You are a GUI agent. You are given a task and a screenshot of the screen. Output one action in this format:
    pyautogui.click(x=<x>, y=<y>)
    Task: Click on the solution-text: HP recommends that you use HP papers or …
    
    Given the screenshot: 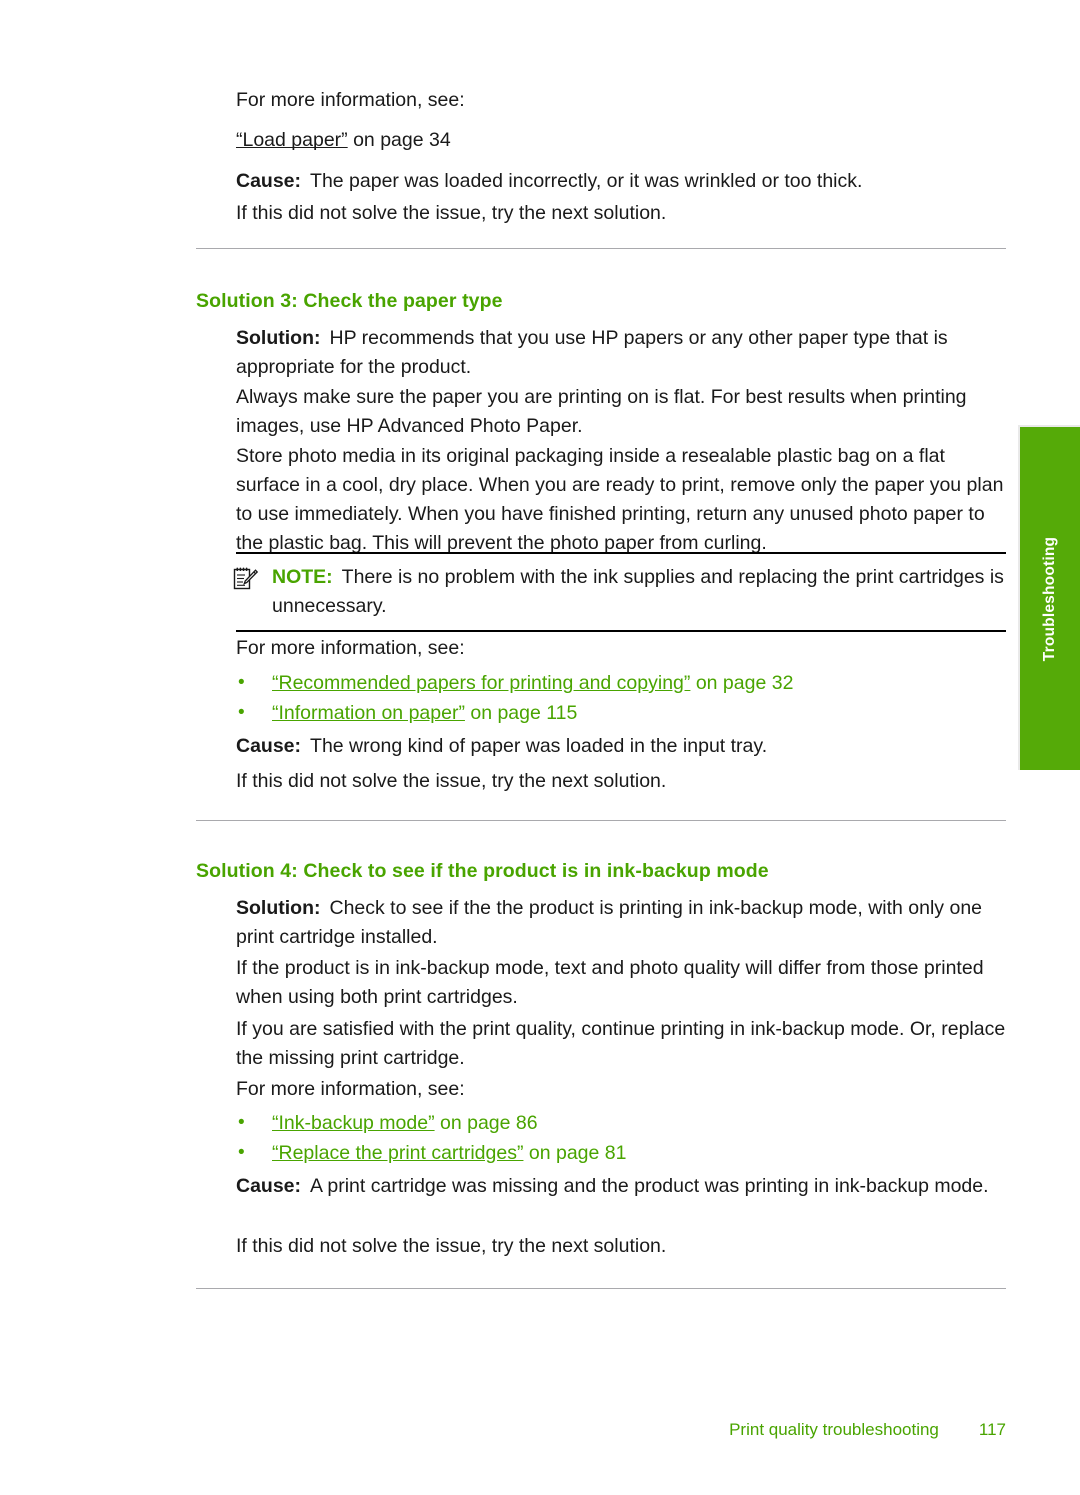 What is the action you would take?
    pyautogui.click(x=592, y=352)
    